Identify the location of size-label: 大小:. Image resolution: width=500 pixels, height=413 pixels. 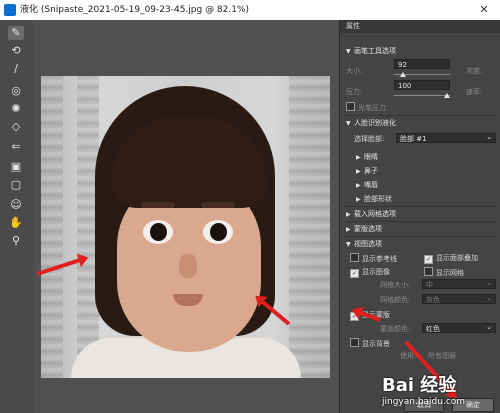
(354, 71).